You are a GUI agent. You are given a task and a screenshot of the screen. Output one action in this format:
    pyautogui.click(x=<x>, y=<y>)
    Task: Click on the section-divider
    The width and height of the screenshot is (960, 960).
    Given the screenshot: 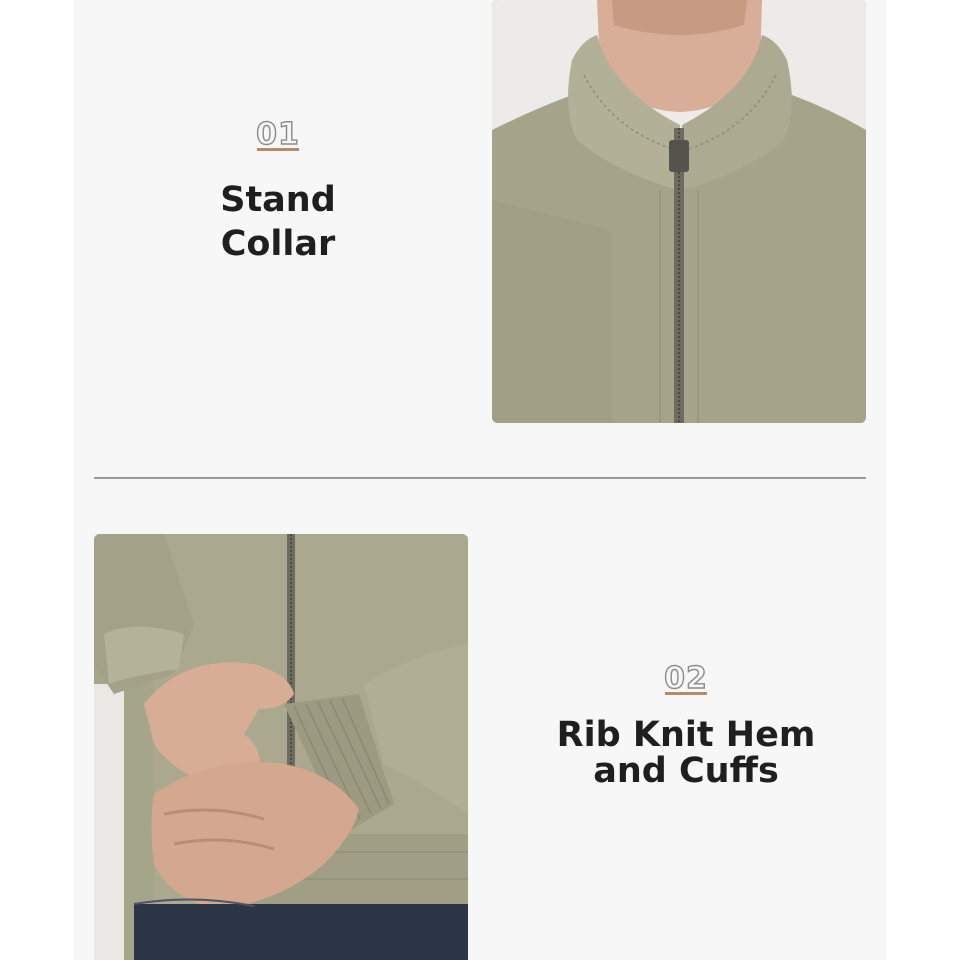 What is the action you would take?
    pyautogui.click(x=480, y=478)
    